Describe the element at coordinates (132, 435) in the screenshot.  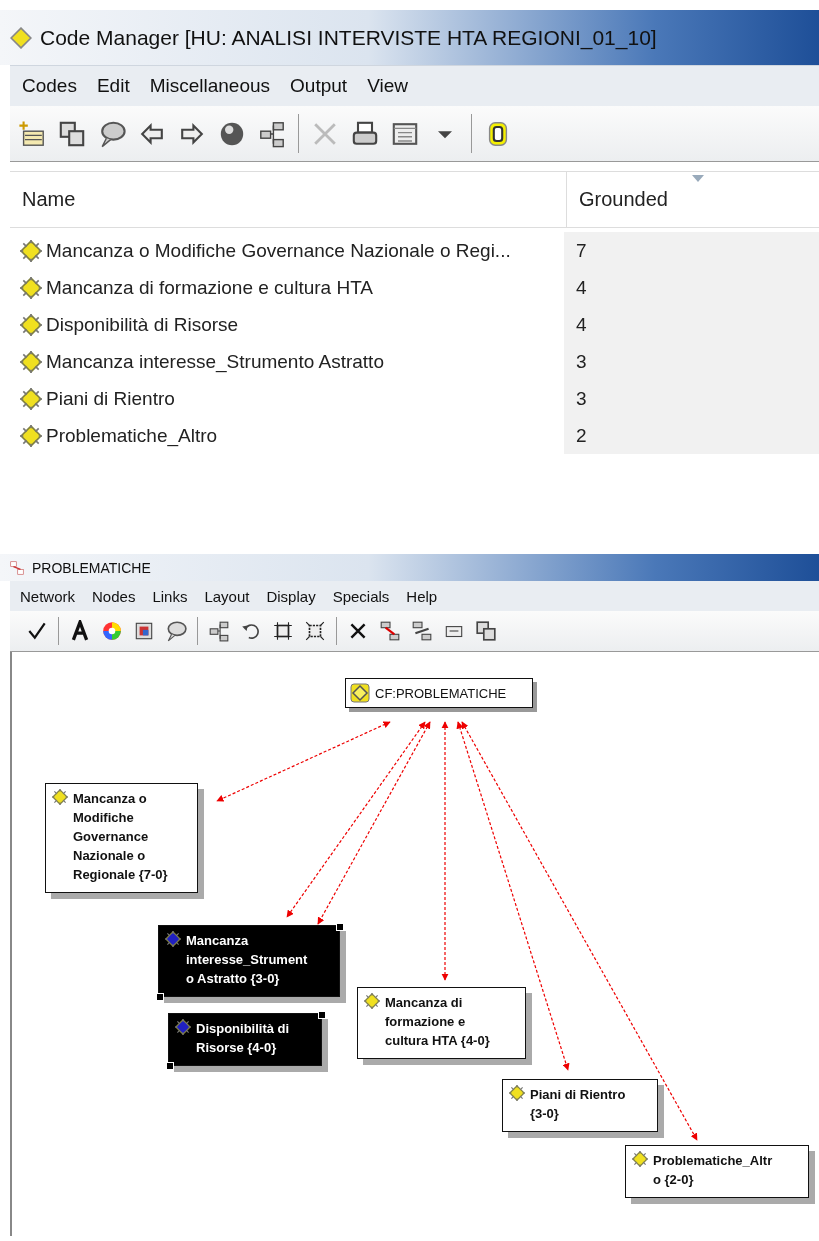
I see `table-cell: Problematiche_Altro` at that location.